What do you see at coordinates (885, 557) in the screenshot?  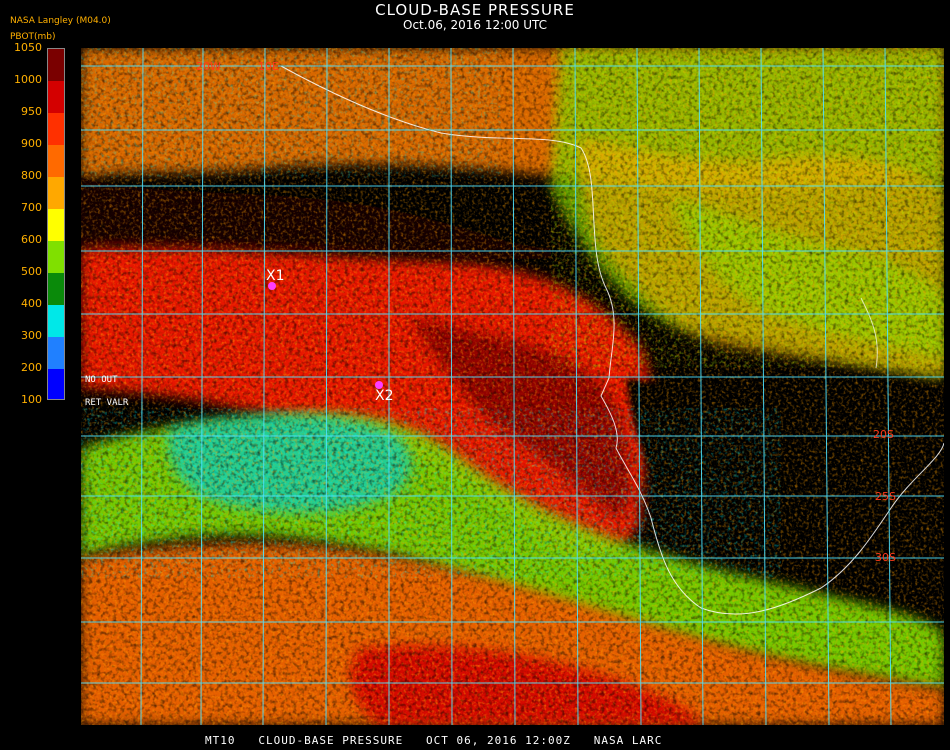 I see `latitude-label: 30S` at bounding box center [885, 557].